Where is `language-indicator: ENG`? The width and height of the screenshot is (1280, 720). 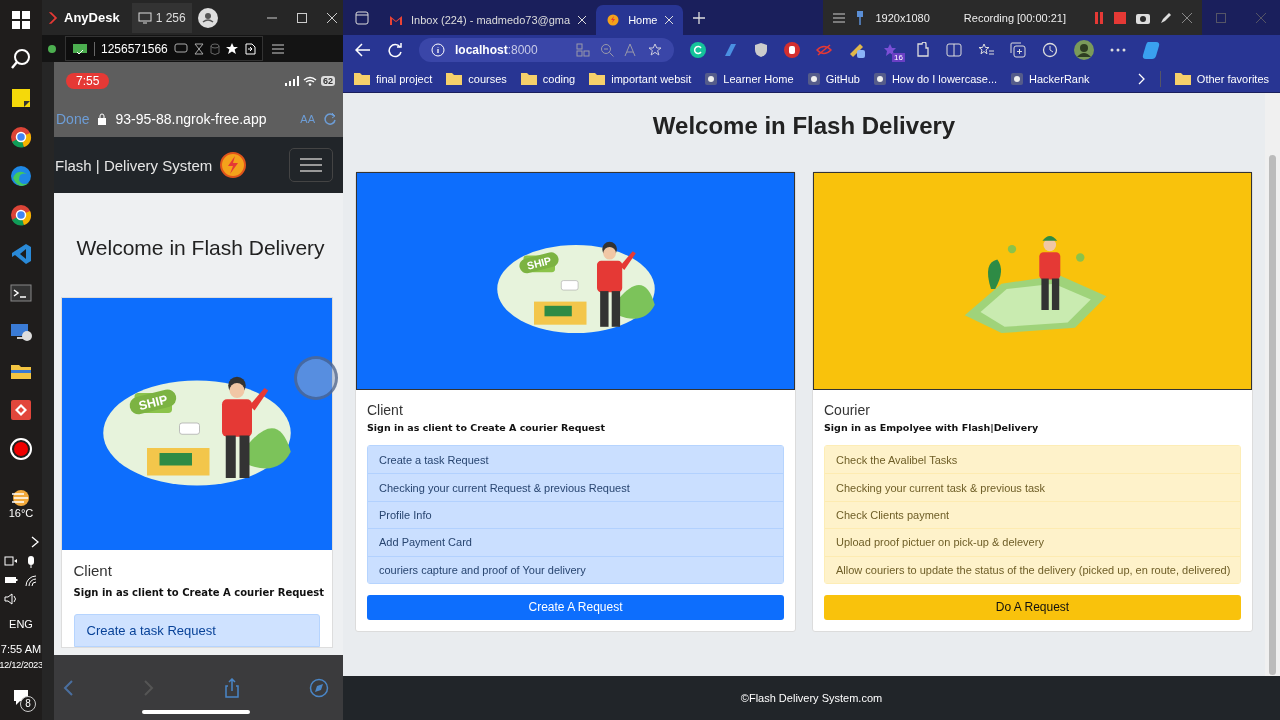 language-indicator: ENG is located at coordinates (21, 624).